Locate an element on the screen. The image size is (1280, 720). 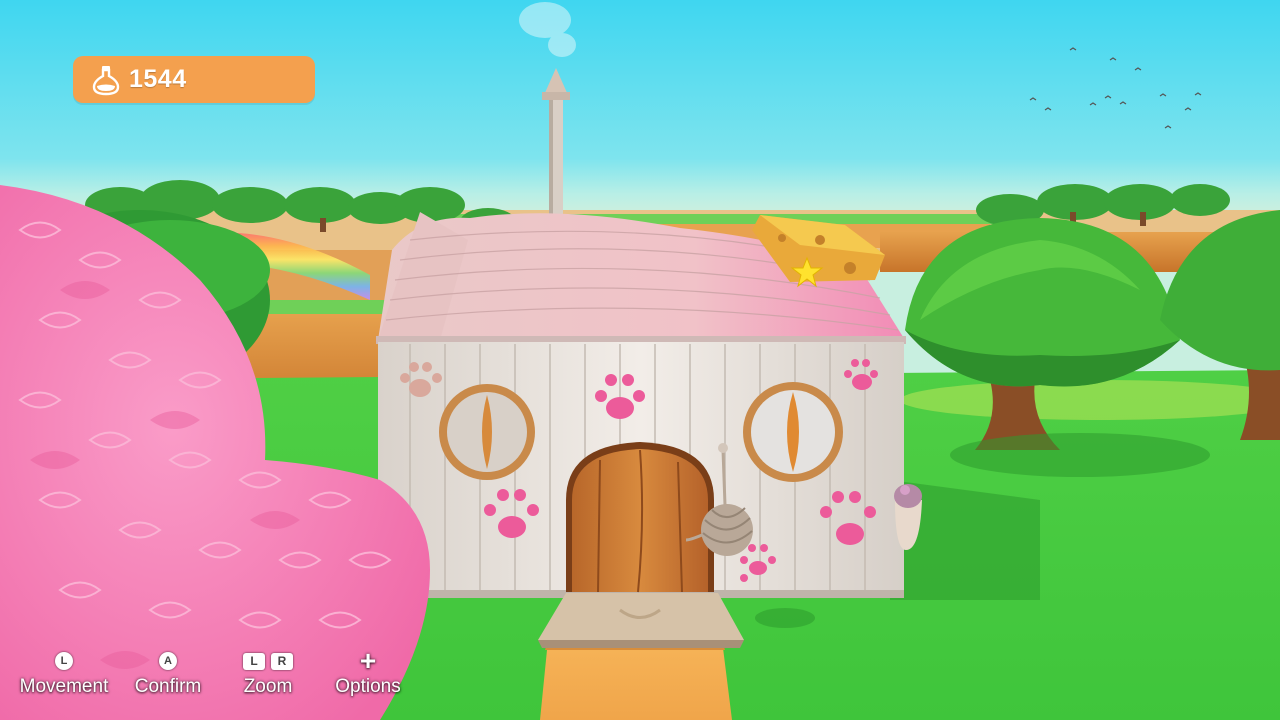
left-stick-icon: L is located at coordinates (64, 661).